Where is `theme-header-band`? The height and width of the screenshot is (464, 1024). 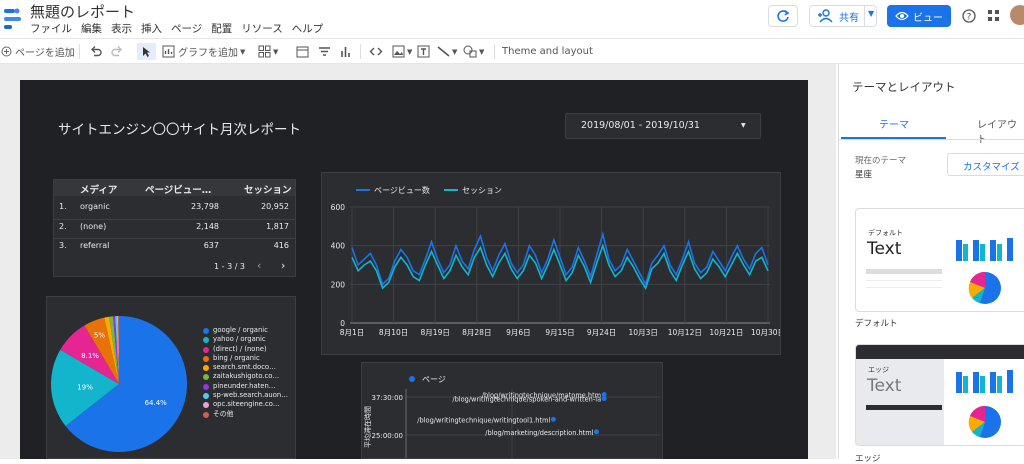
theme-header-band is located at coordinates (940, 352).